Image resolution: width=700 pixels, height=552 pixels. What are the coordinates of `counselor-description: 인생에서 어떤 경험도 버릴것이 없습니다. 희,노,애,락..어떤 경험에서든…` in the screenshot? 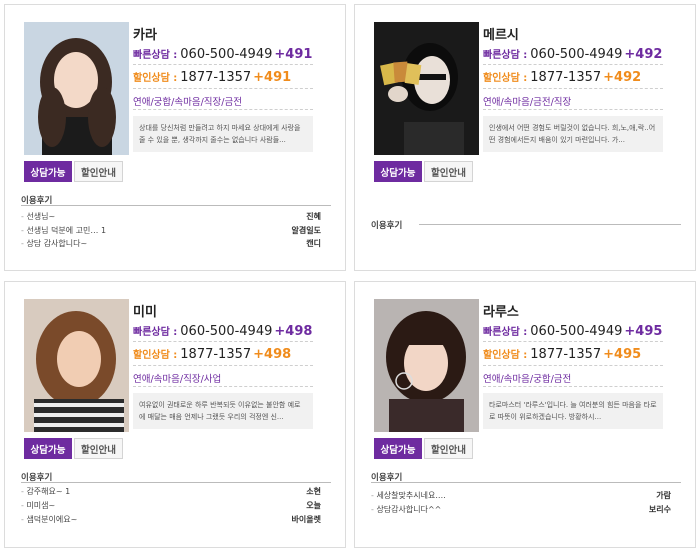 It's located at (573, 134).